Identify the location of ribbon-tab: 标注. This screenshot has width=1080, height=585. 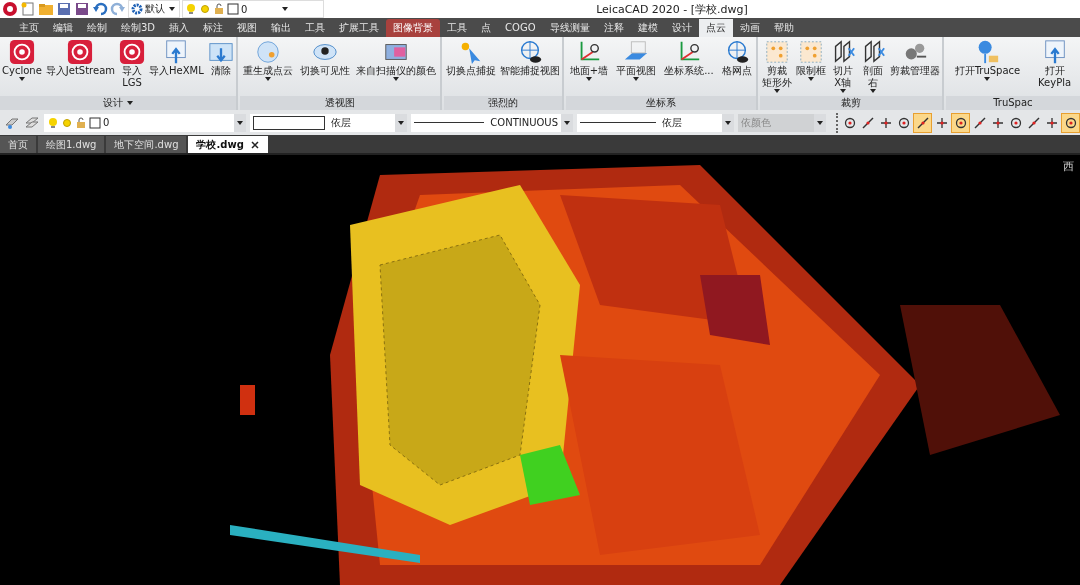
(213, 27).